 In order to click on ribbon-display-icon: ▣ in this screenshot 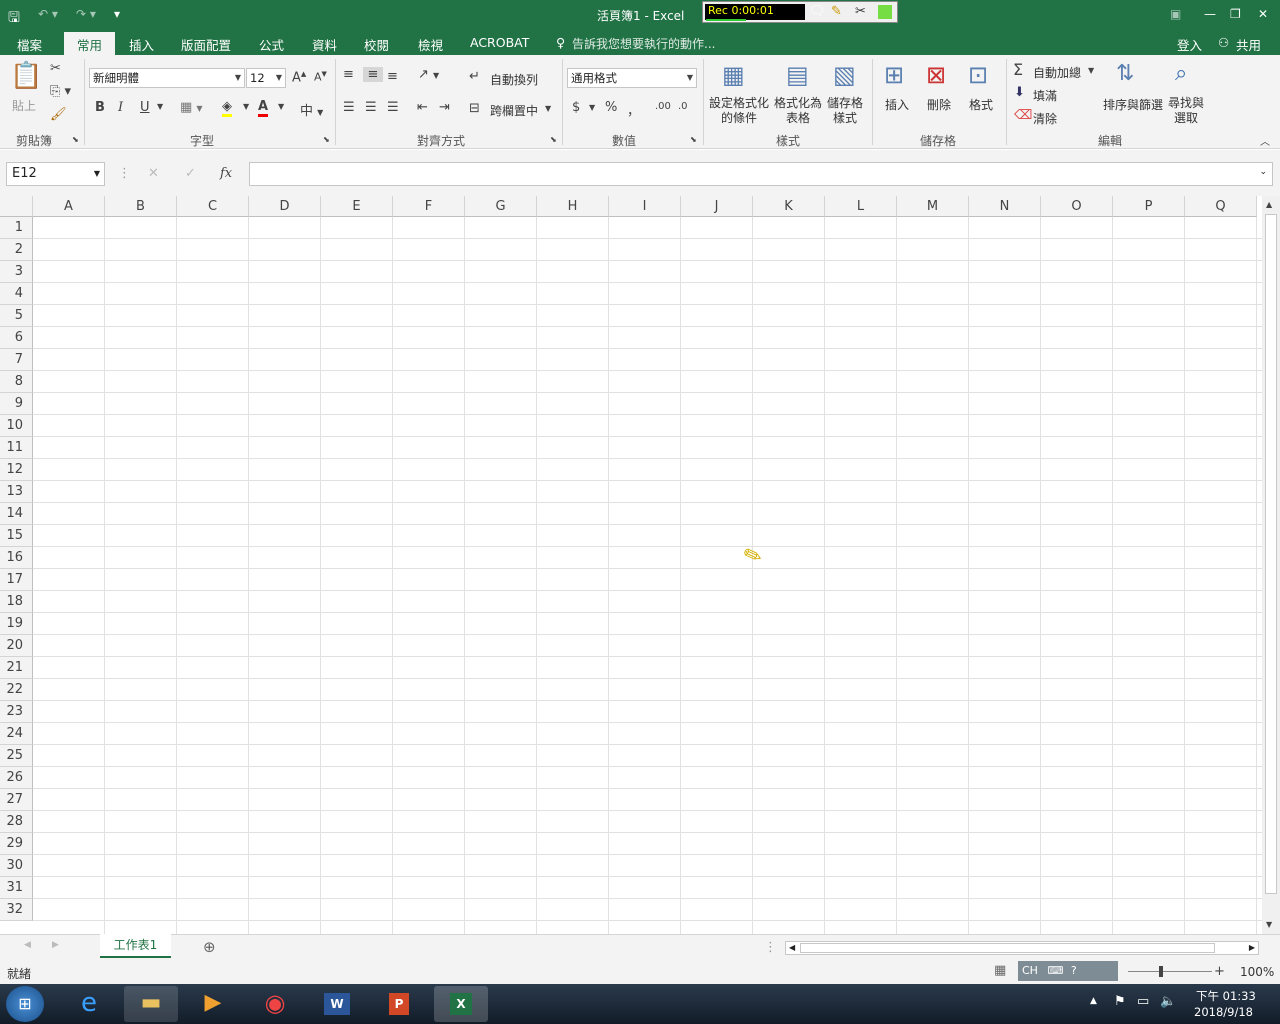, I will do `click(1175, 14)`.